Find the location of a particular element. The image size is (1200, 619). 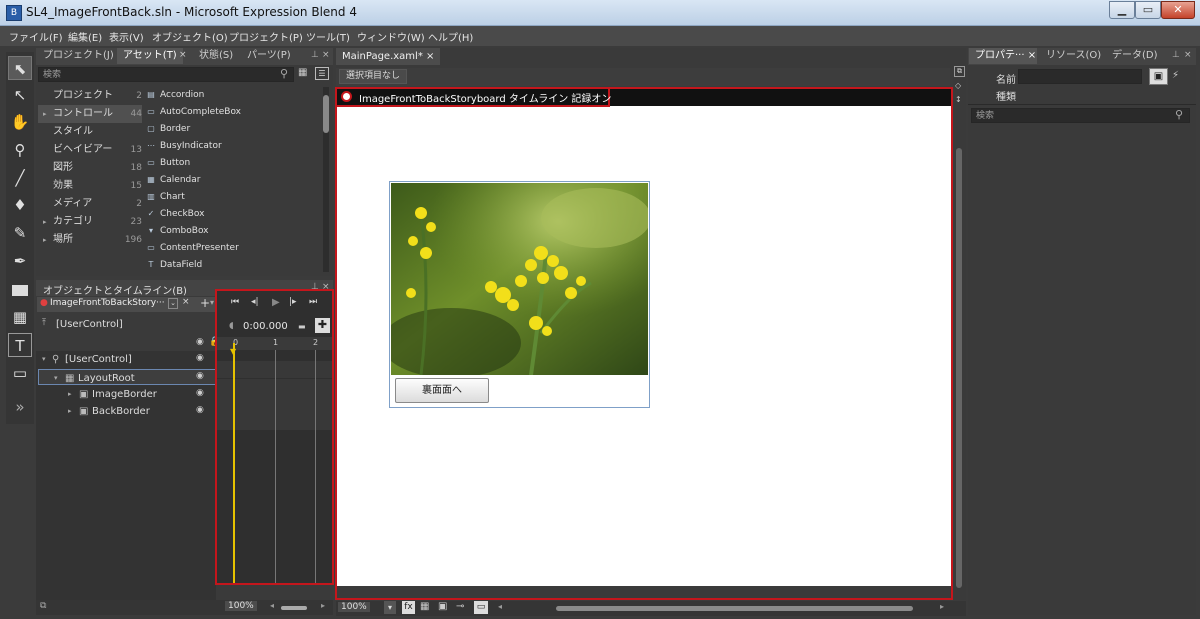

list-item: ✓ CheckBox is located at coordinates (175, 214).